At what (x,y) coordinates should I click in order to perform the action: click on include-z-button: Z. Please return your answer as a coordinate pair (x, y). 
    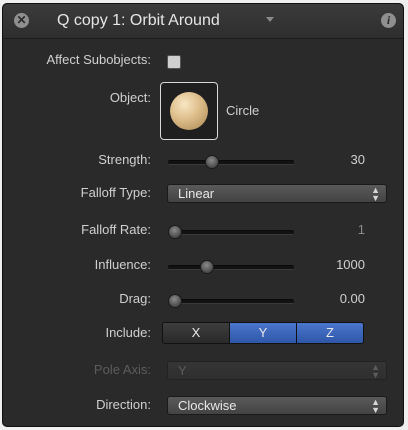
    Looking at the image, I should click on (330, 333).